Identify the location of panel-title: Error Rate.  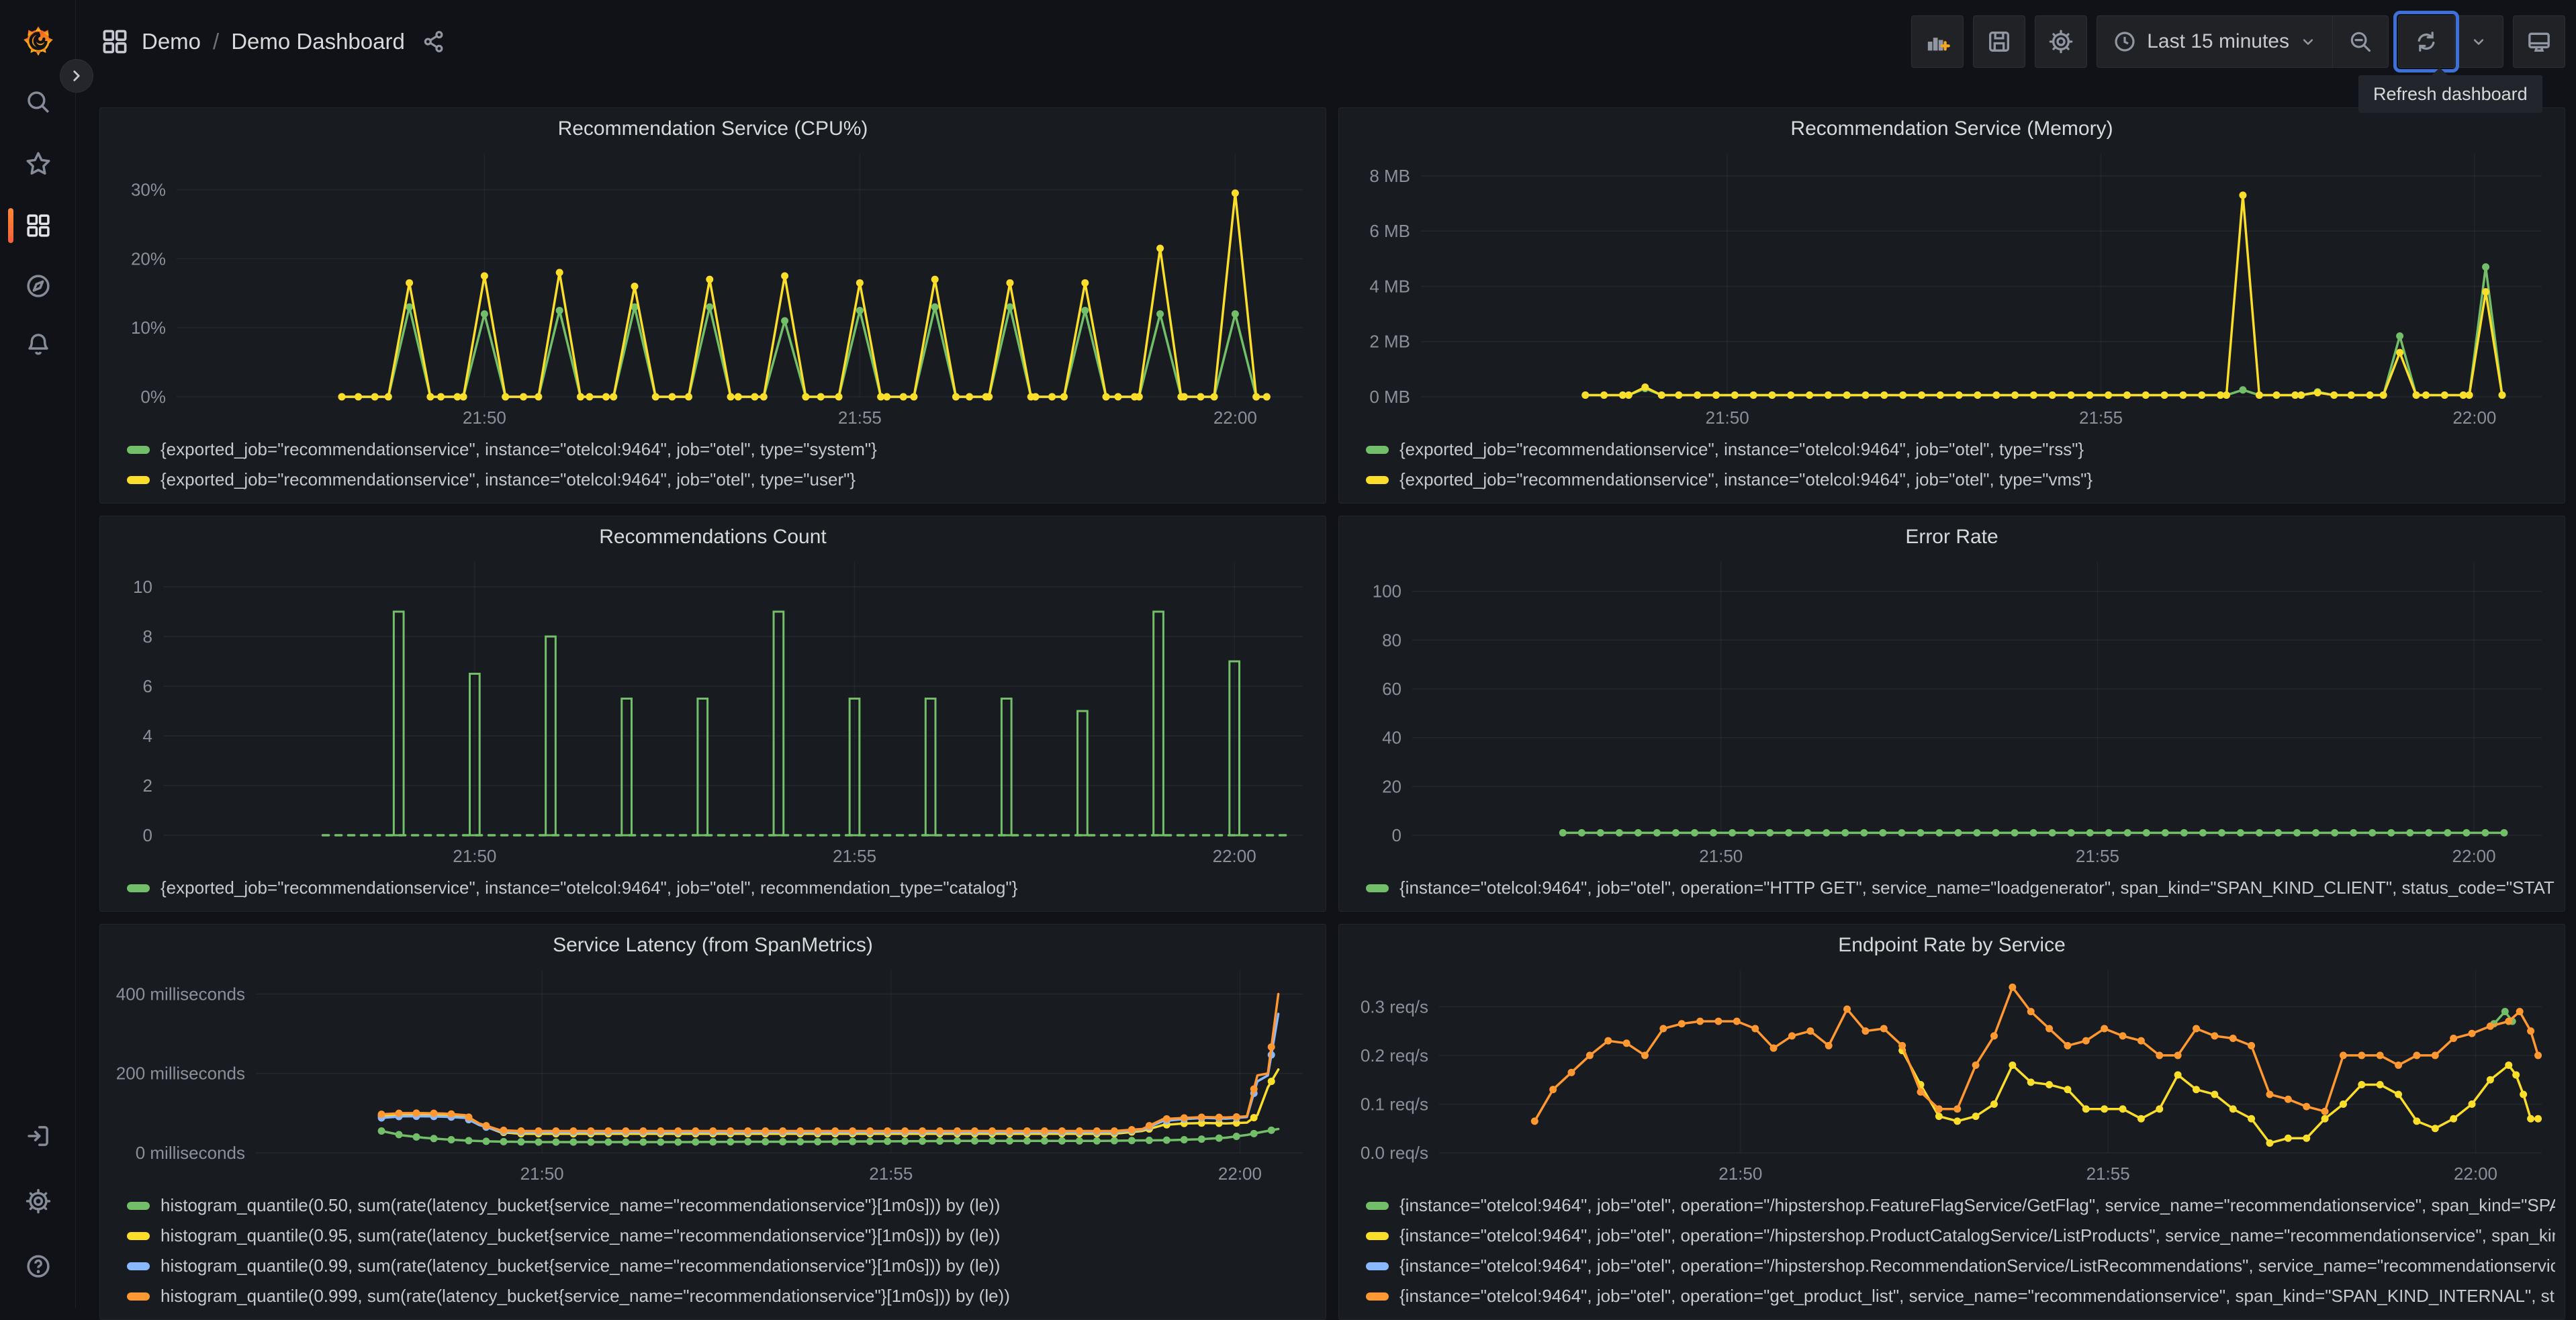
(1951, 537).